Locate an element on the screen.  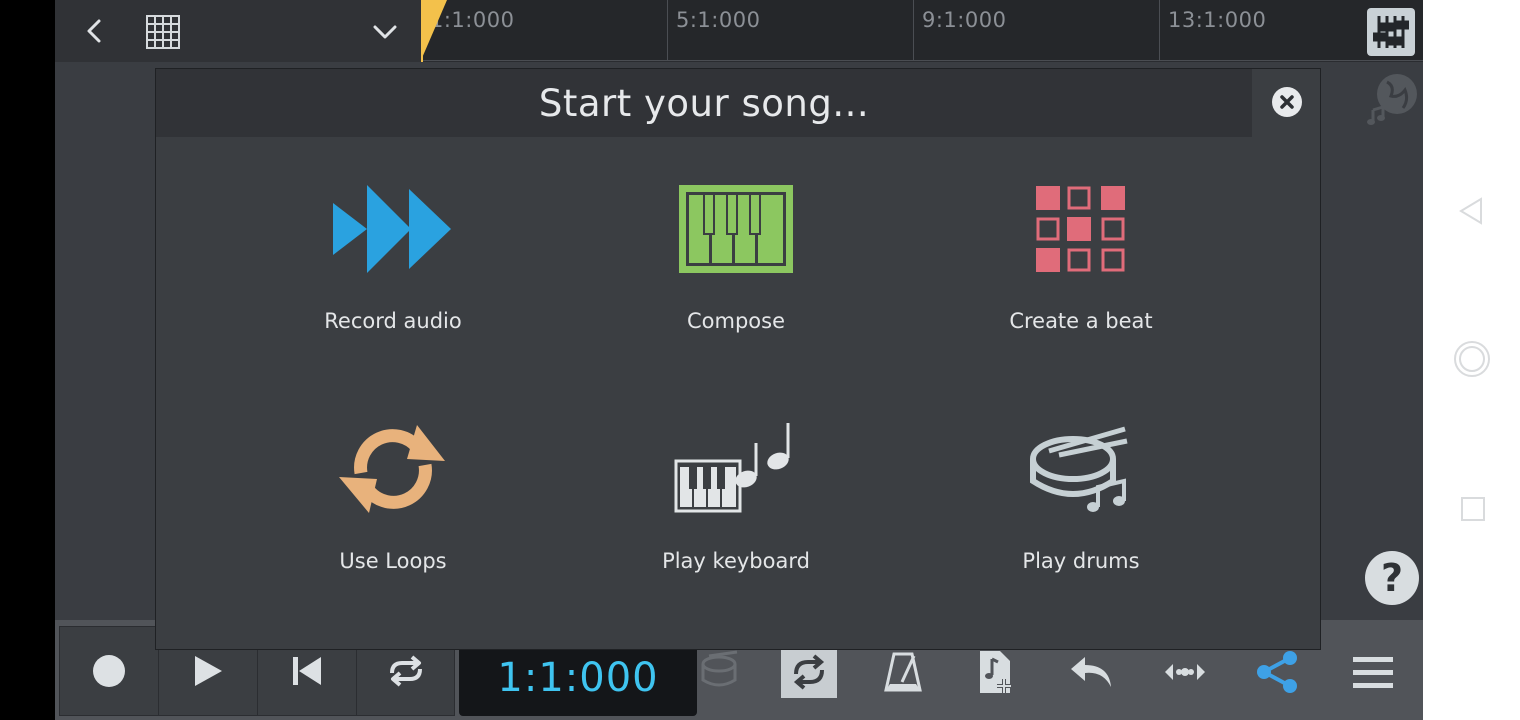
time-display: 1:1:000 is located at coordinates (578, 678).